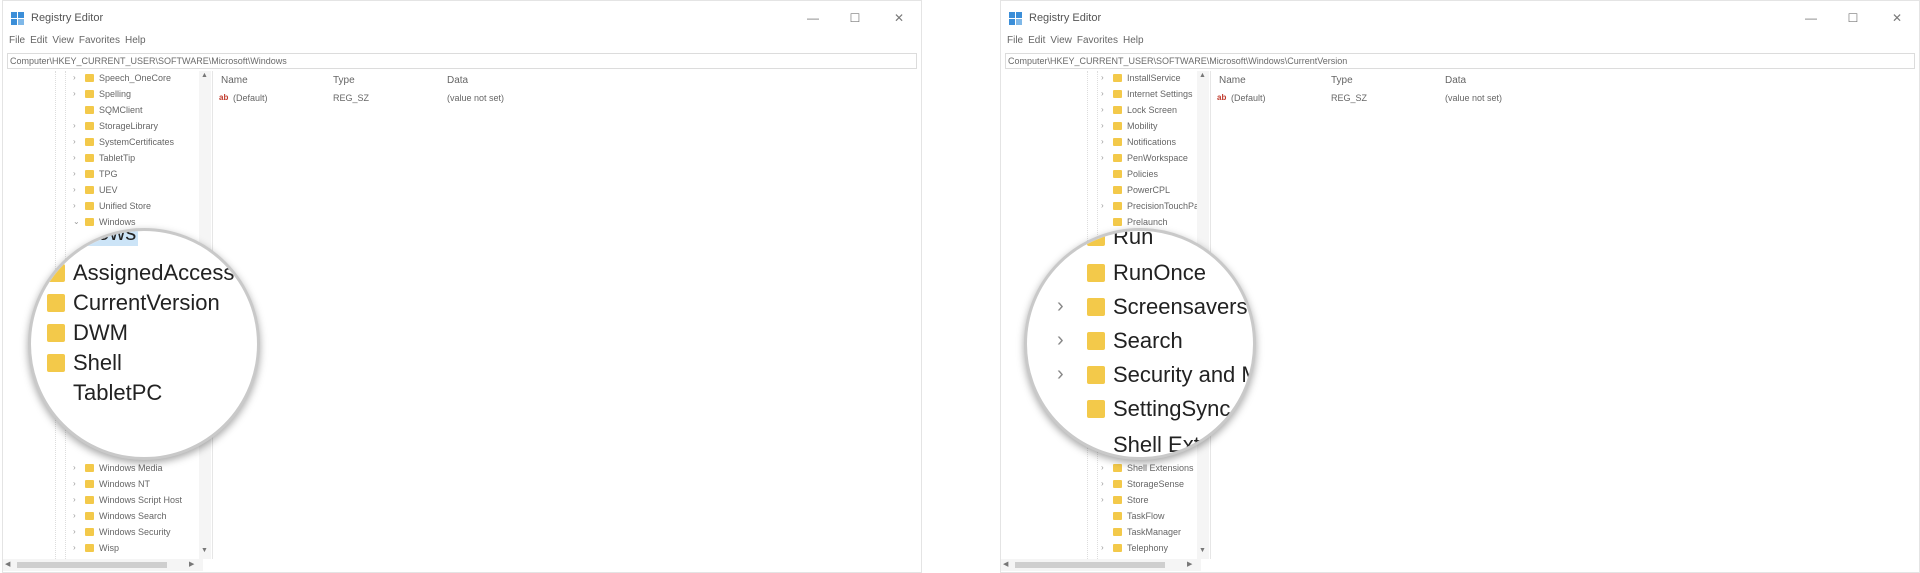  Describe the element at coordinates (103, 95) in the screenshot. I see `tree-item: › Spelling` at that location.